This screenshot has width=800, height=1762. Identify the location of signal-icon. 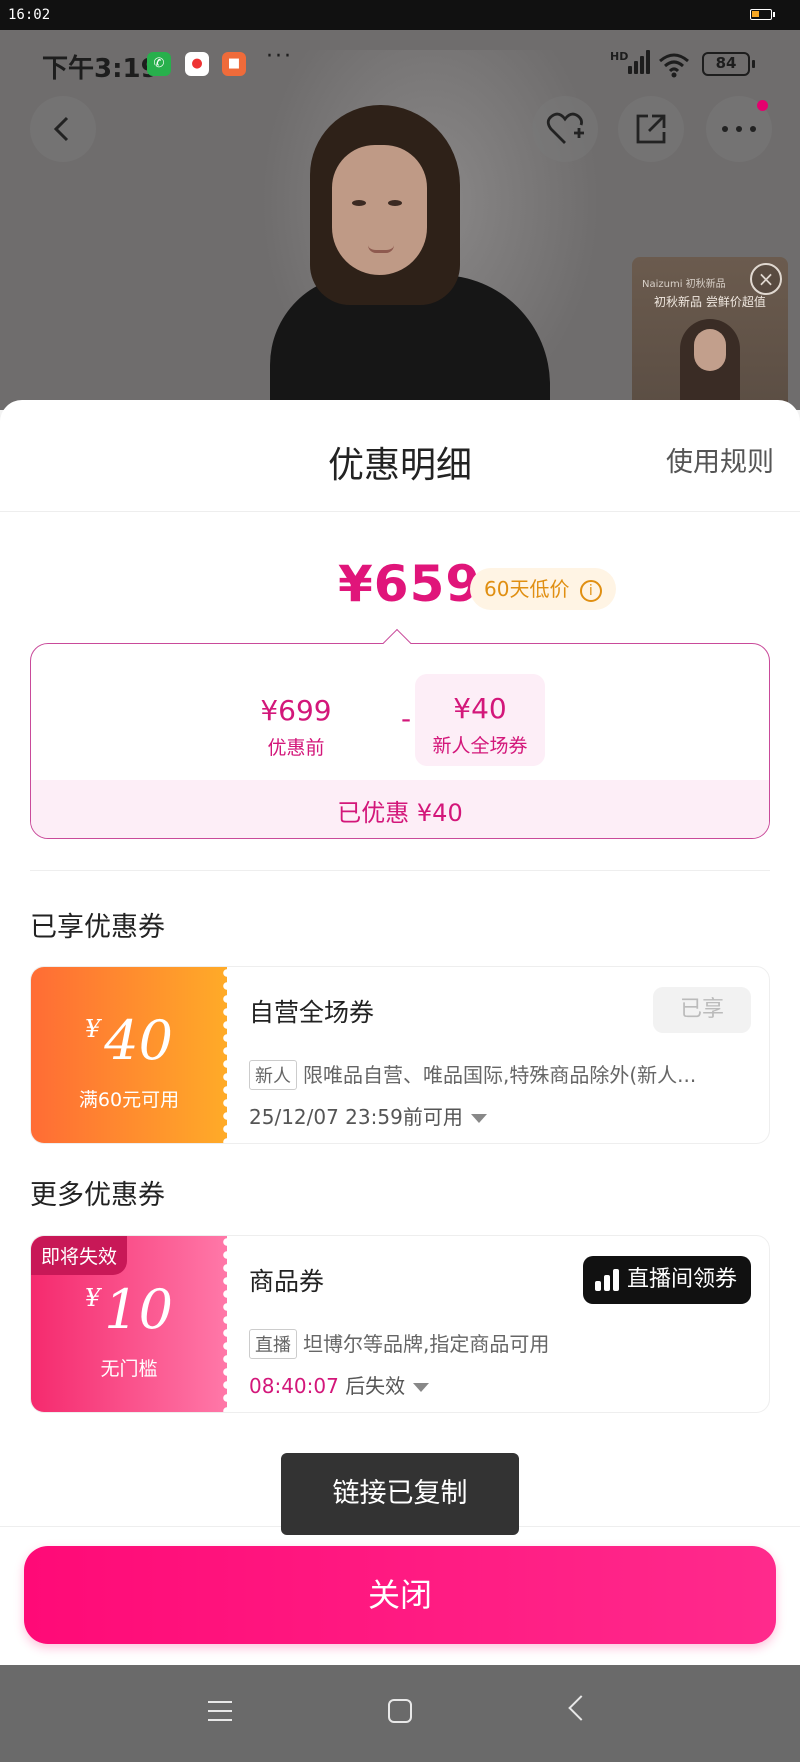
(634, 61).